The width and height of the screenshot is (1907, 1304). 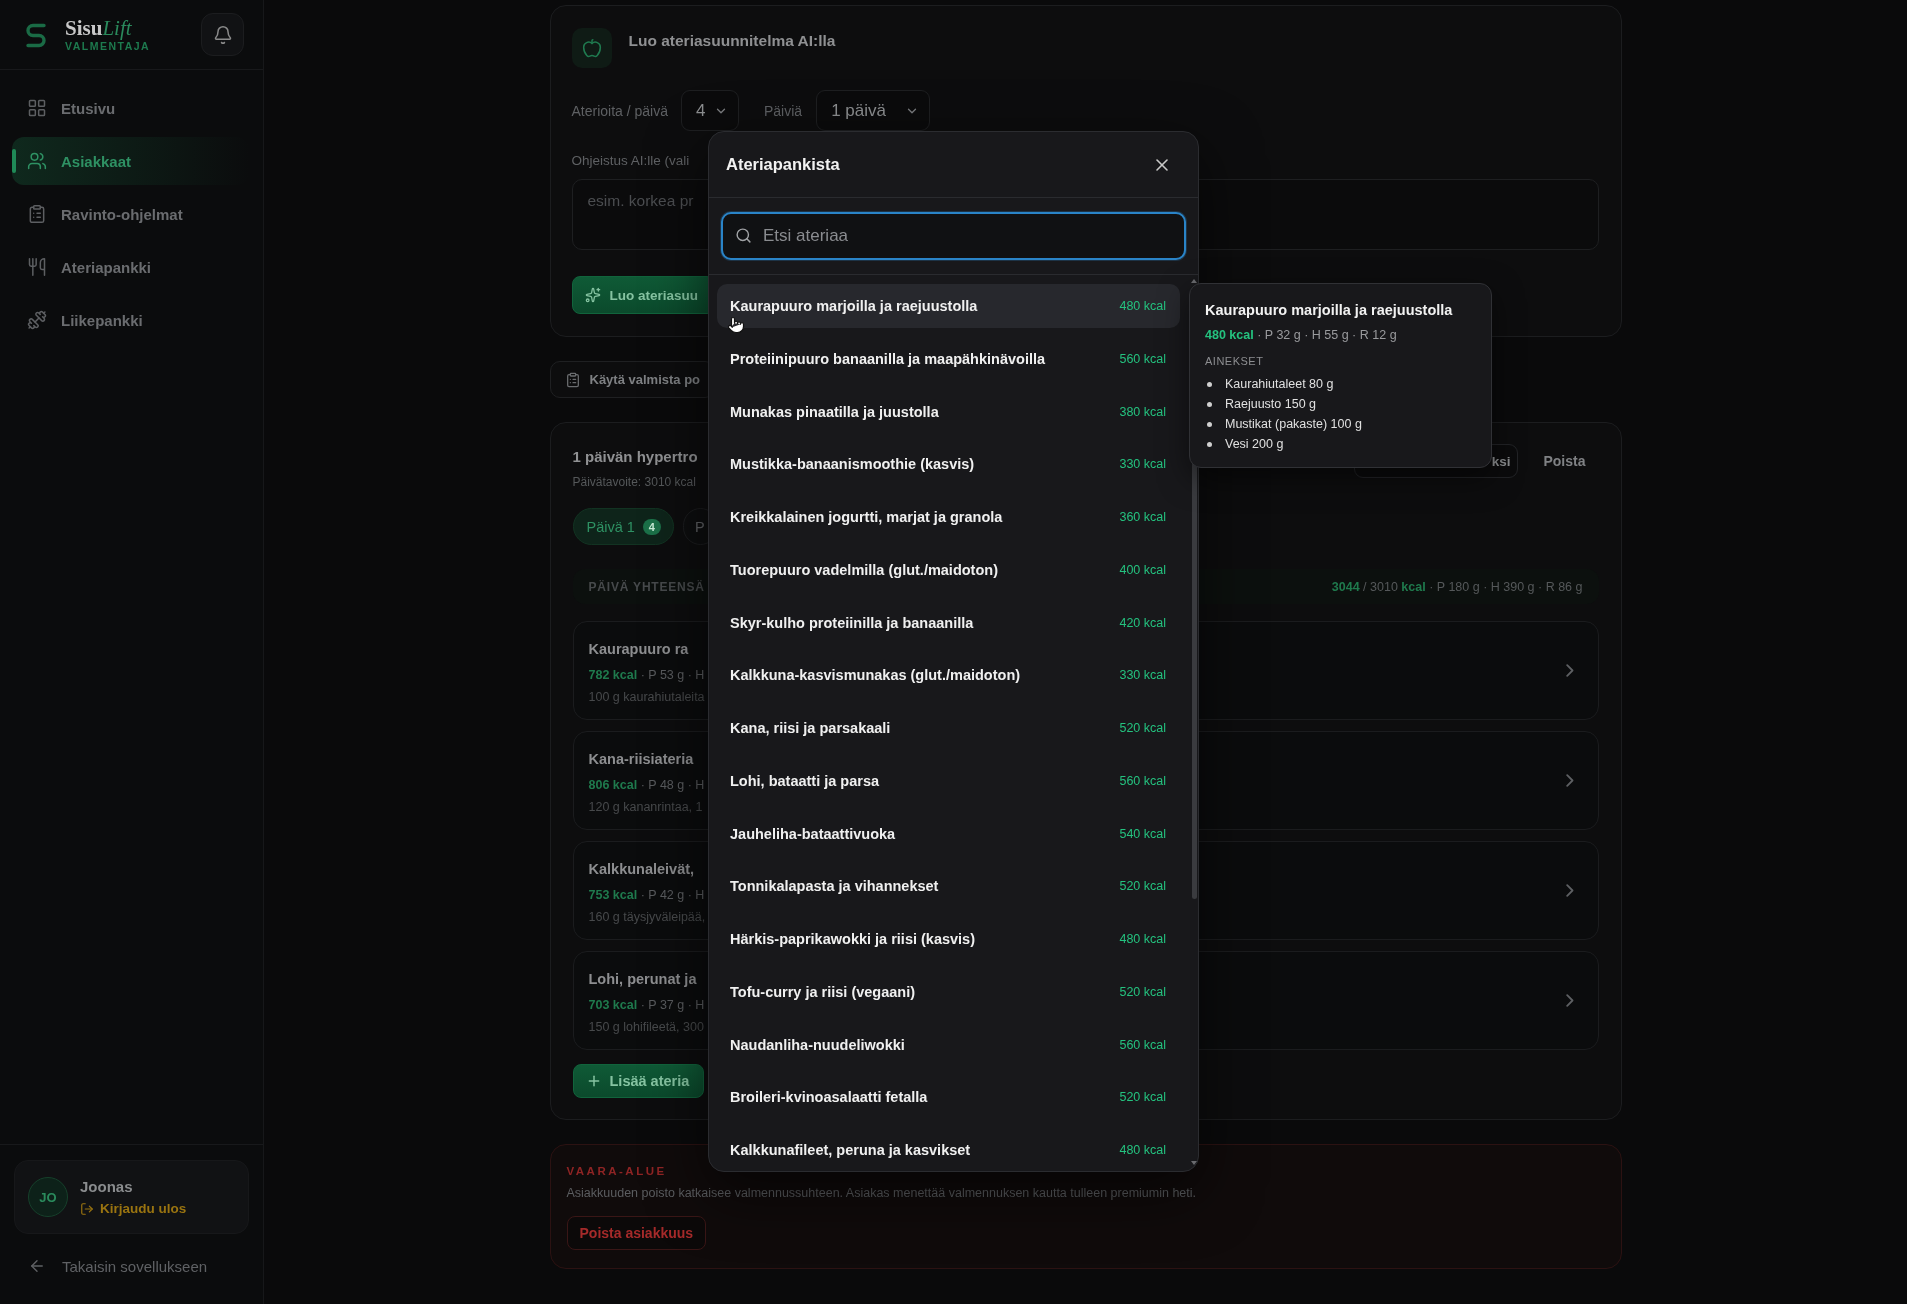 What do you see at coordinates (1142, 411) in the screenshot?
I see `kcal-value: 380 kcal` at bounding box center [1142, 411].